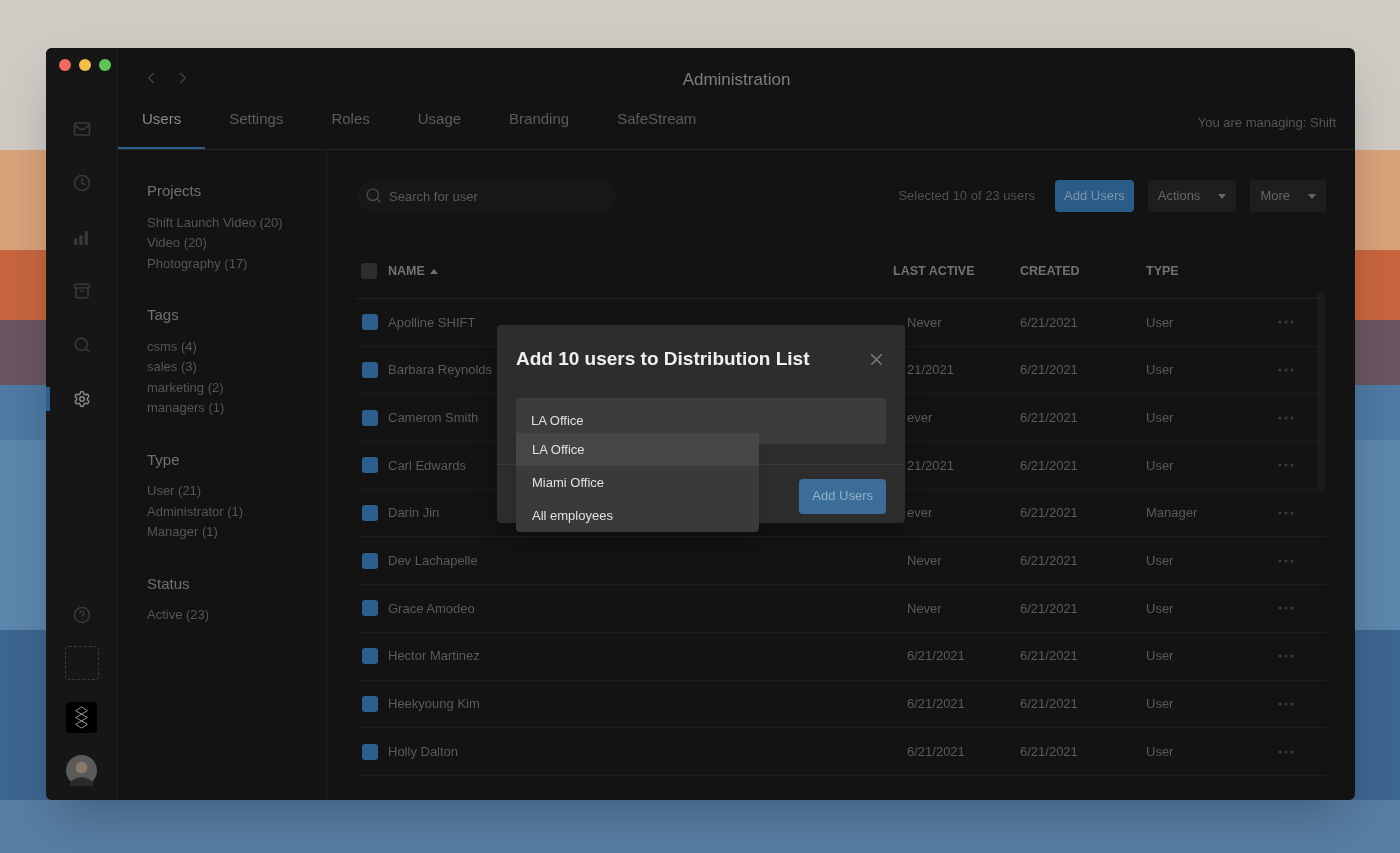 This screenshot has width=1400, height=853. What do you see at coordinates (350, 128) in the screenshot?
I see `tab: Roles` at bounding box center [350, 128].